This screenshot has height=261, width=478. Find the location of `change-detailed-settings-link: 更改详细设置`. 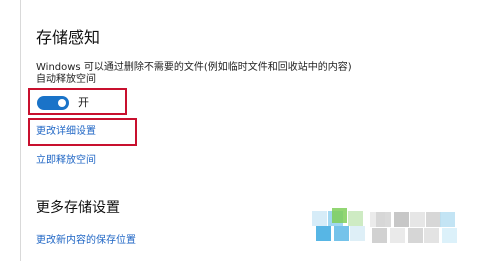

change-detailed-settings-link: 更改详细设置 is located at coordinates (66, 132).